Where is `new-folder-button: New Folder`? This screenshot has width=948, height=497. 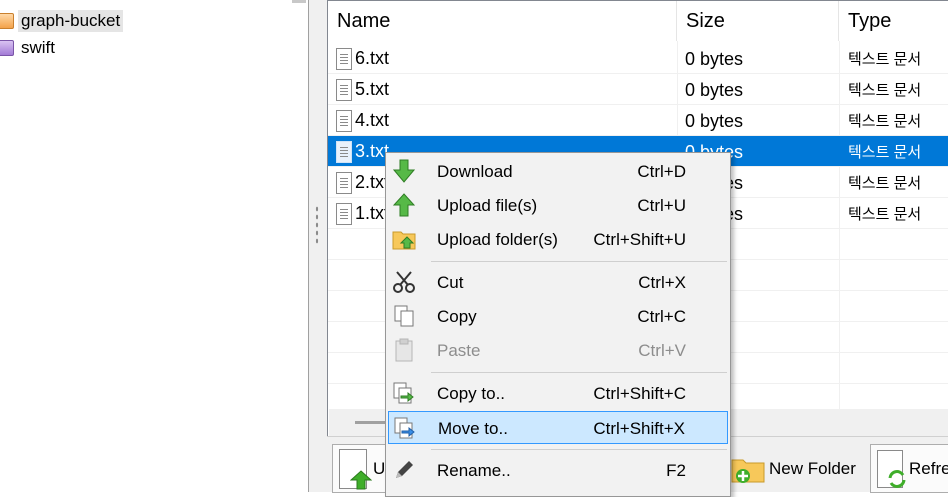
new-folder-button: New Folder is located at coordinates (797, 468).